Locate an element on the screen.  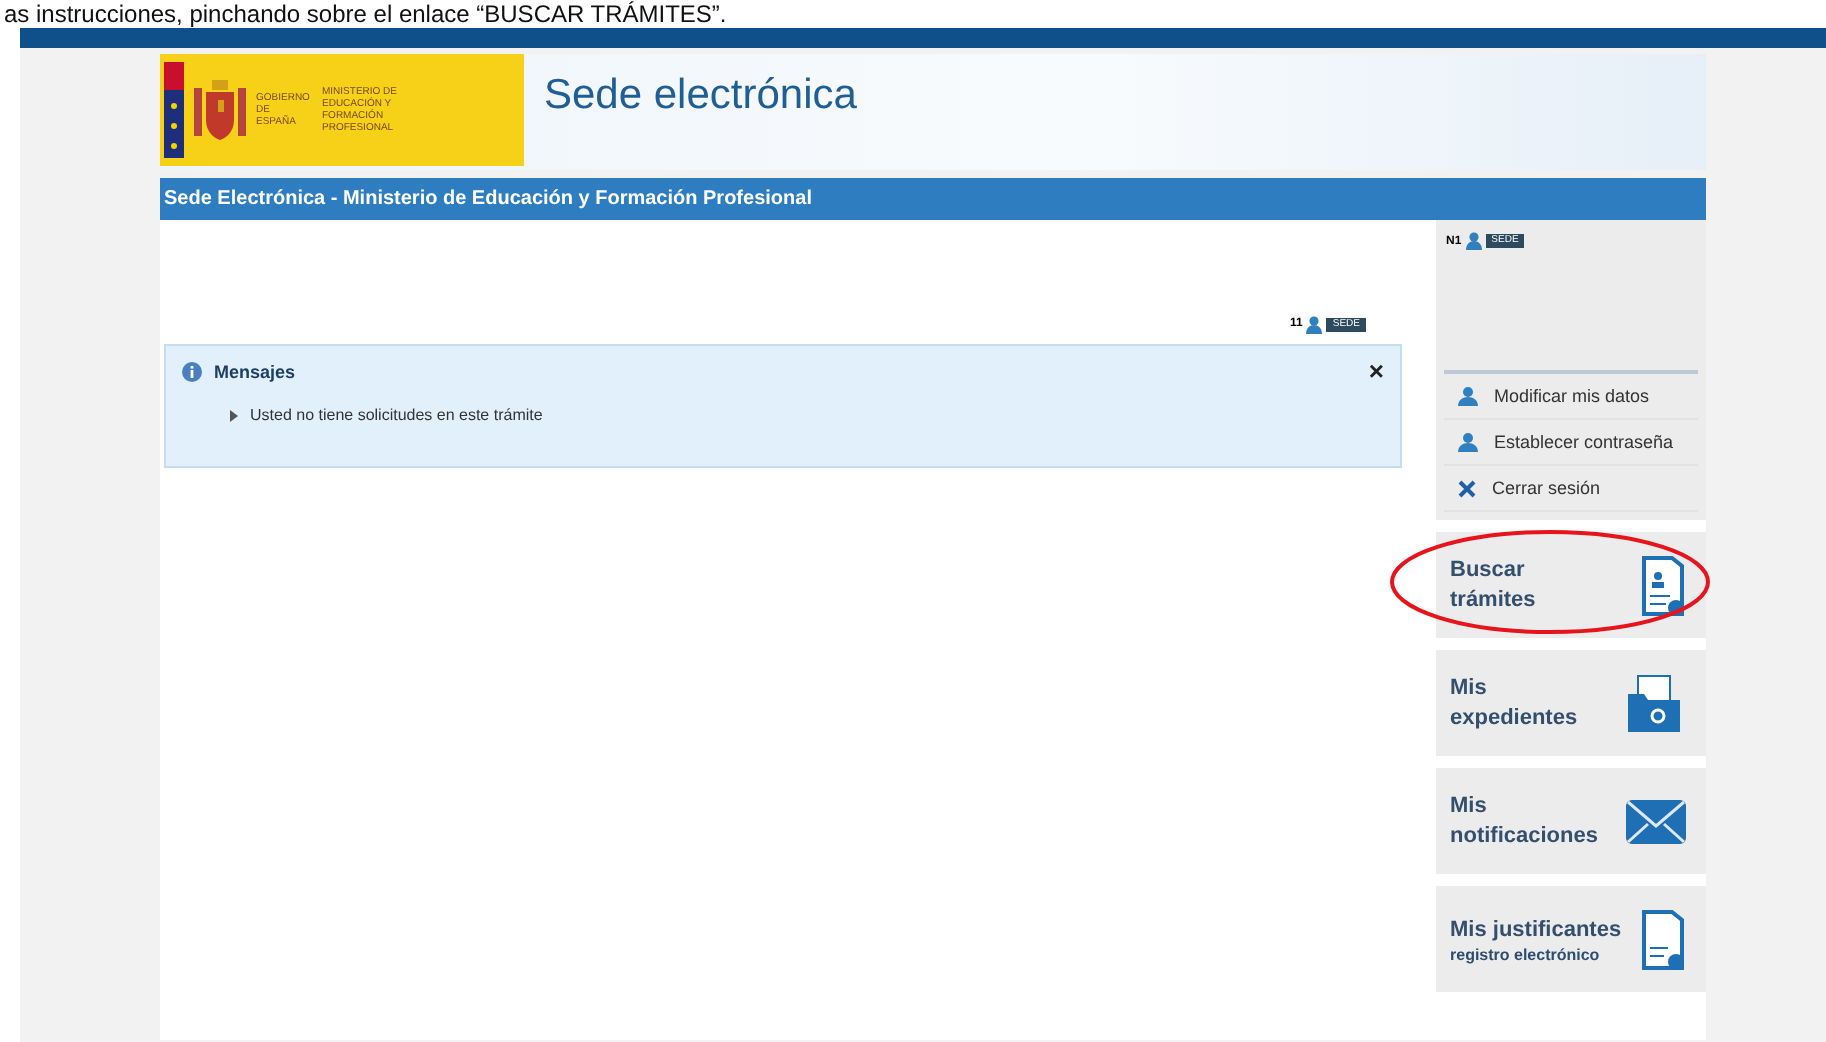
account-link: Cerrar sesión is located at coordinates (1571, 489).